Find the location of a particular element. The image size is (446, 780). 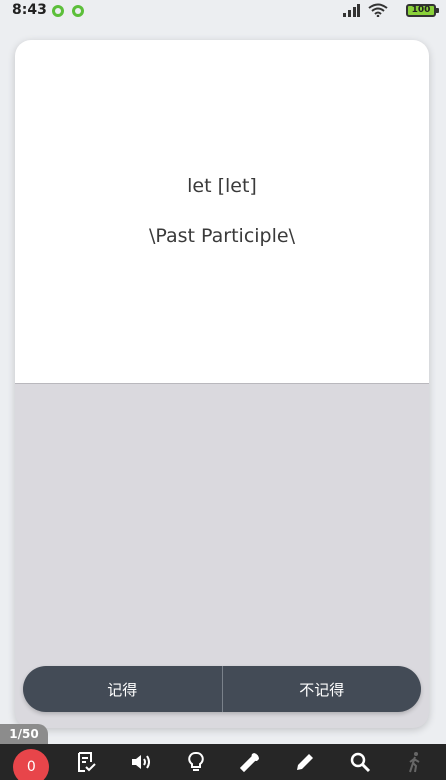

hd-signal-icon is located at coordinates (351, 10).